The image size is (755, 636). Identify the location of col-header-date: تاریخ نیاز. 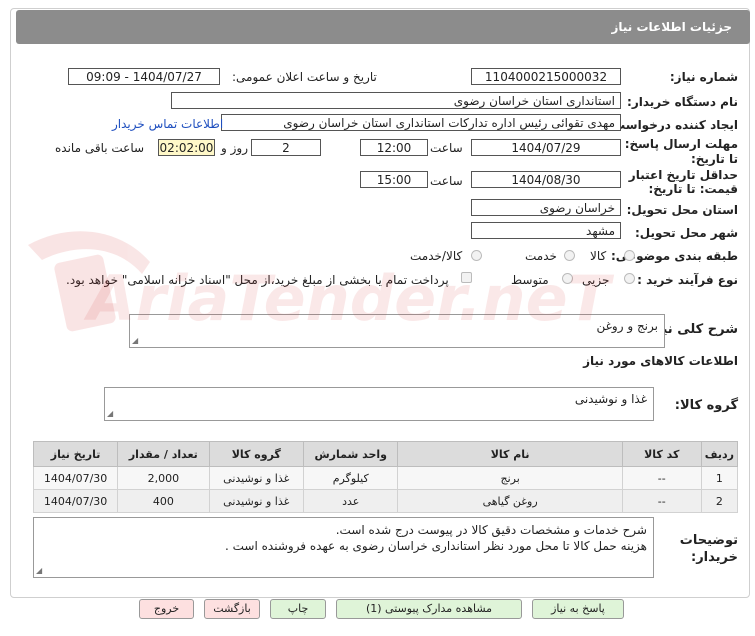
(75, 454).